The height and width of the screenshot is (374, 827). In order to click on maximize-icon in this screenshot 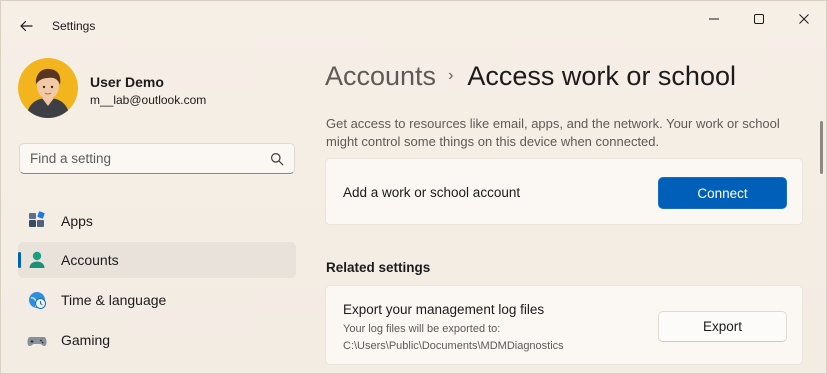, I will do `click(759, 19)`.